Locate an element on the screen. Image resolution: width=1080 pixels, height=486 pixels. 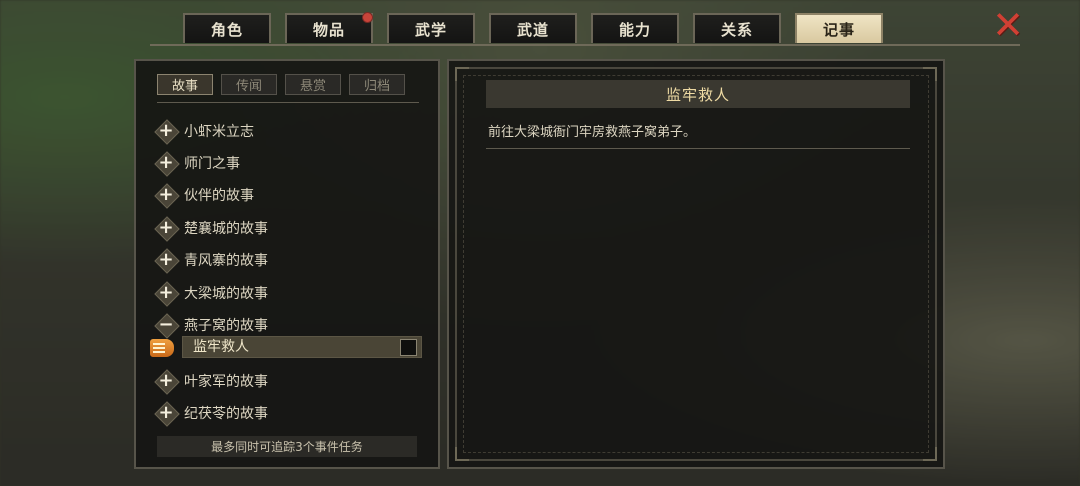
list-item-label: 叶家军的故事 is located at coordinates (226, 382).